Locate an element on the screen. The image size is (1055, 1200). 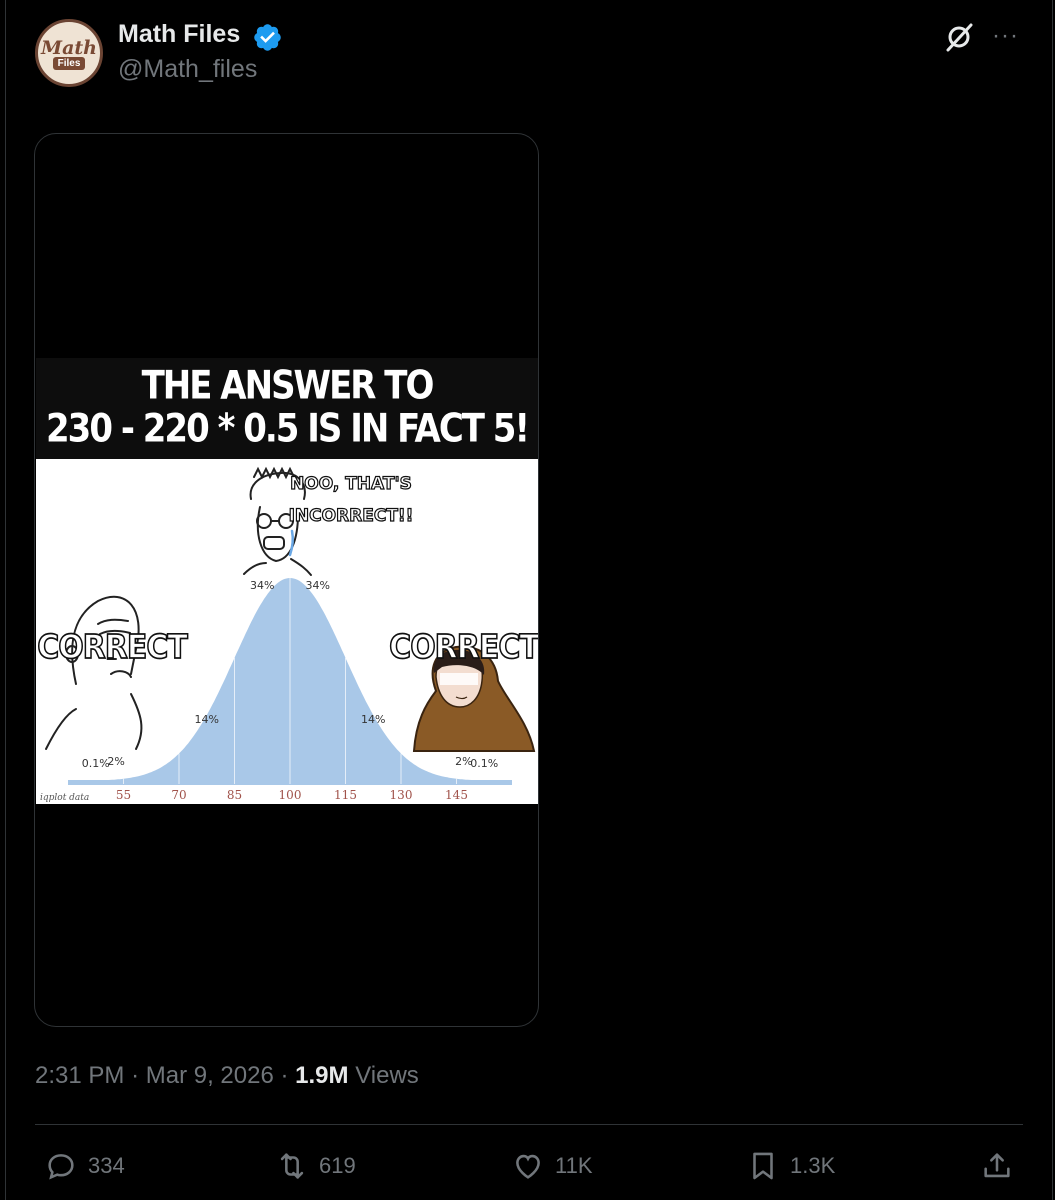
tweet-time: 2:31 PM is located at coordinates (80, 1075).